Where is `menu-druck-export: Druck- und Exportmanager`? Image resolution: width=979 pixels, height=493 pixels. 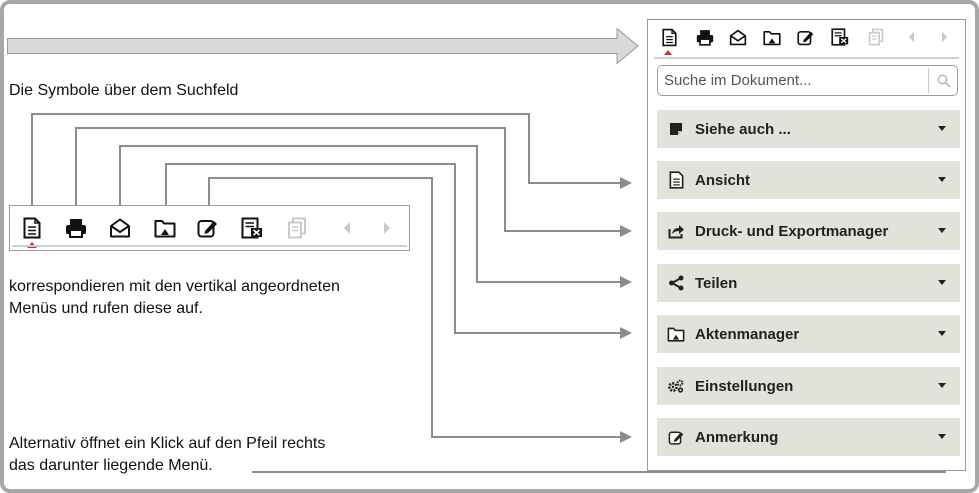 menu-druck-export: Druck- und Exportmanager is located at coordinates (808, 231).